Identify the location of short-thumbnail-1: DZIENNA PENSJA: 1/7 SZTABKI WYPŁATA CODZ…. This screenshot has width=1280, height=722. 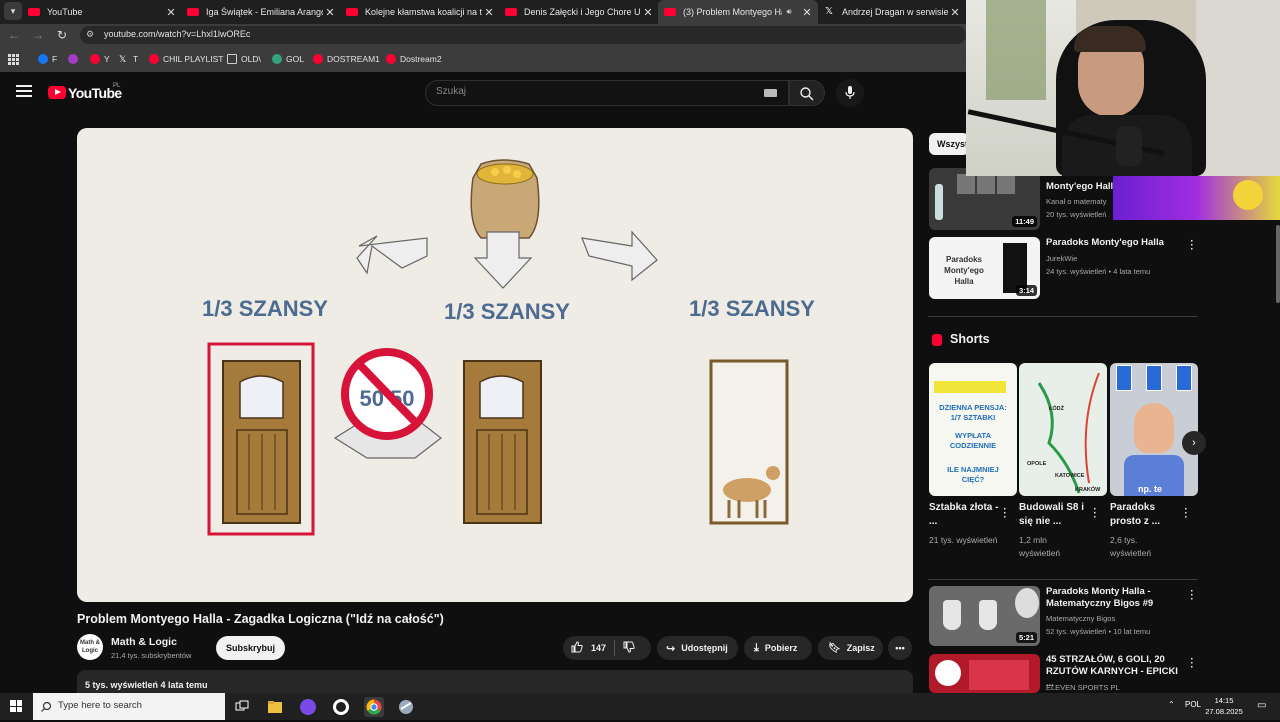
(973, 429).